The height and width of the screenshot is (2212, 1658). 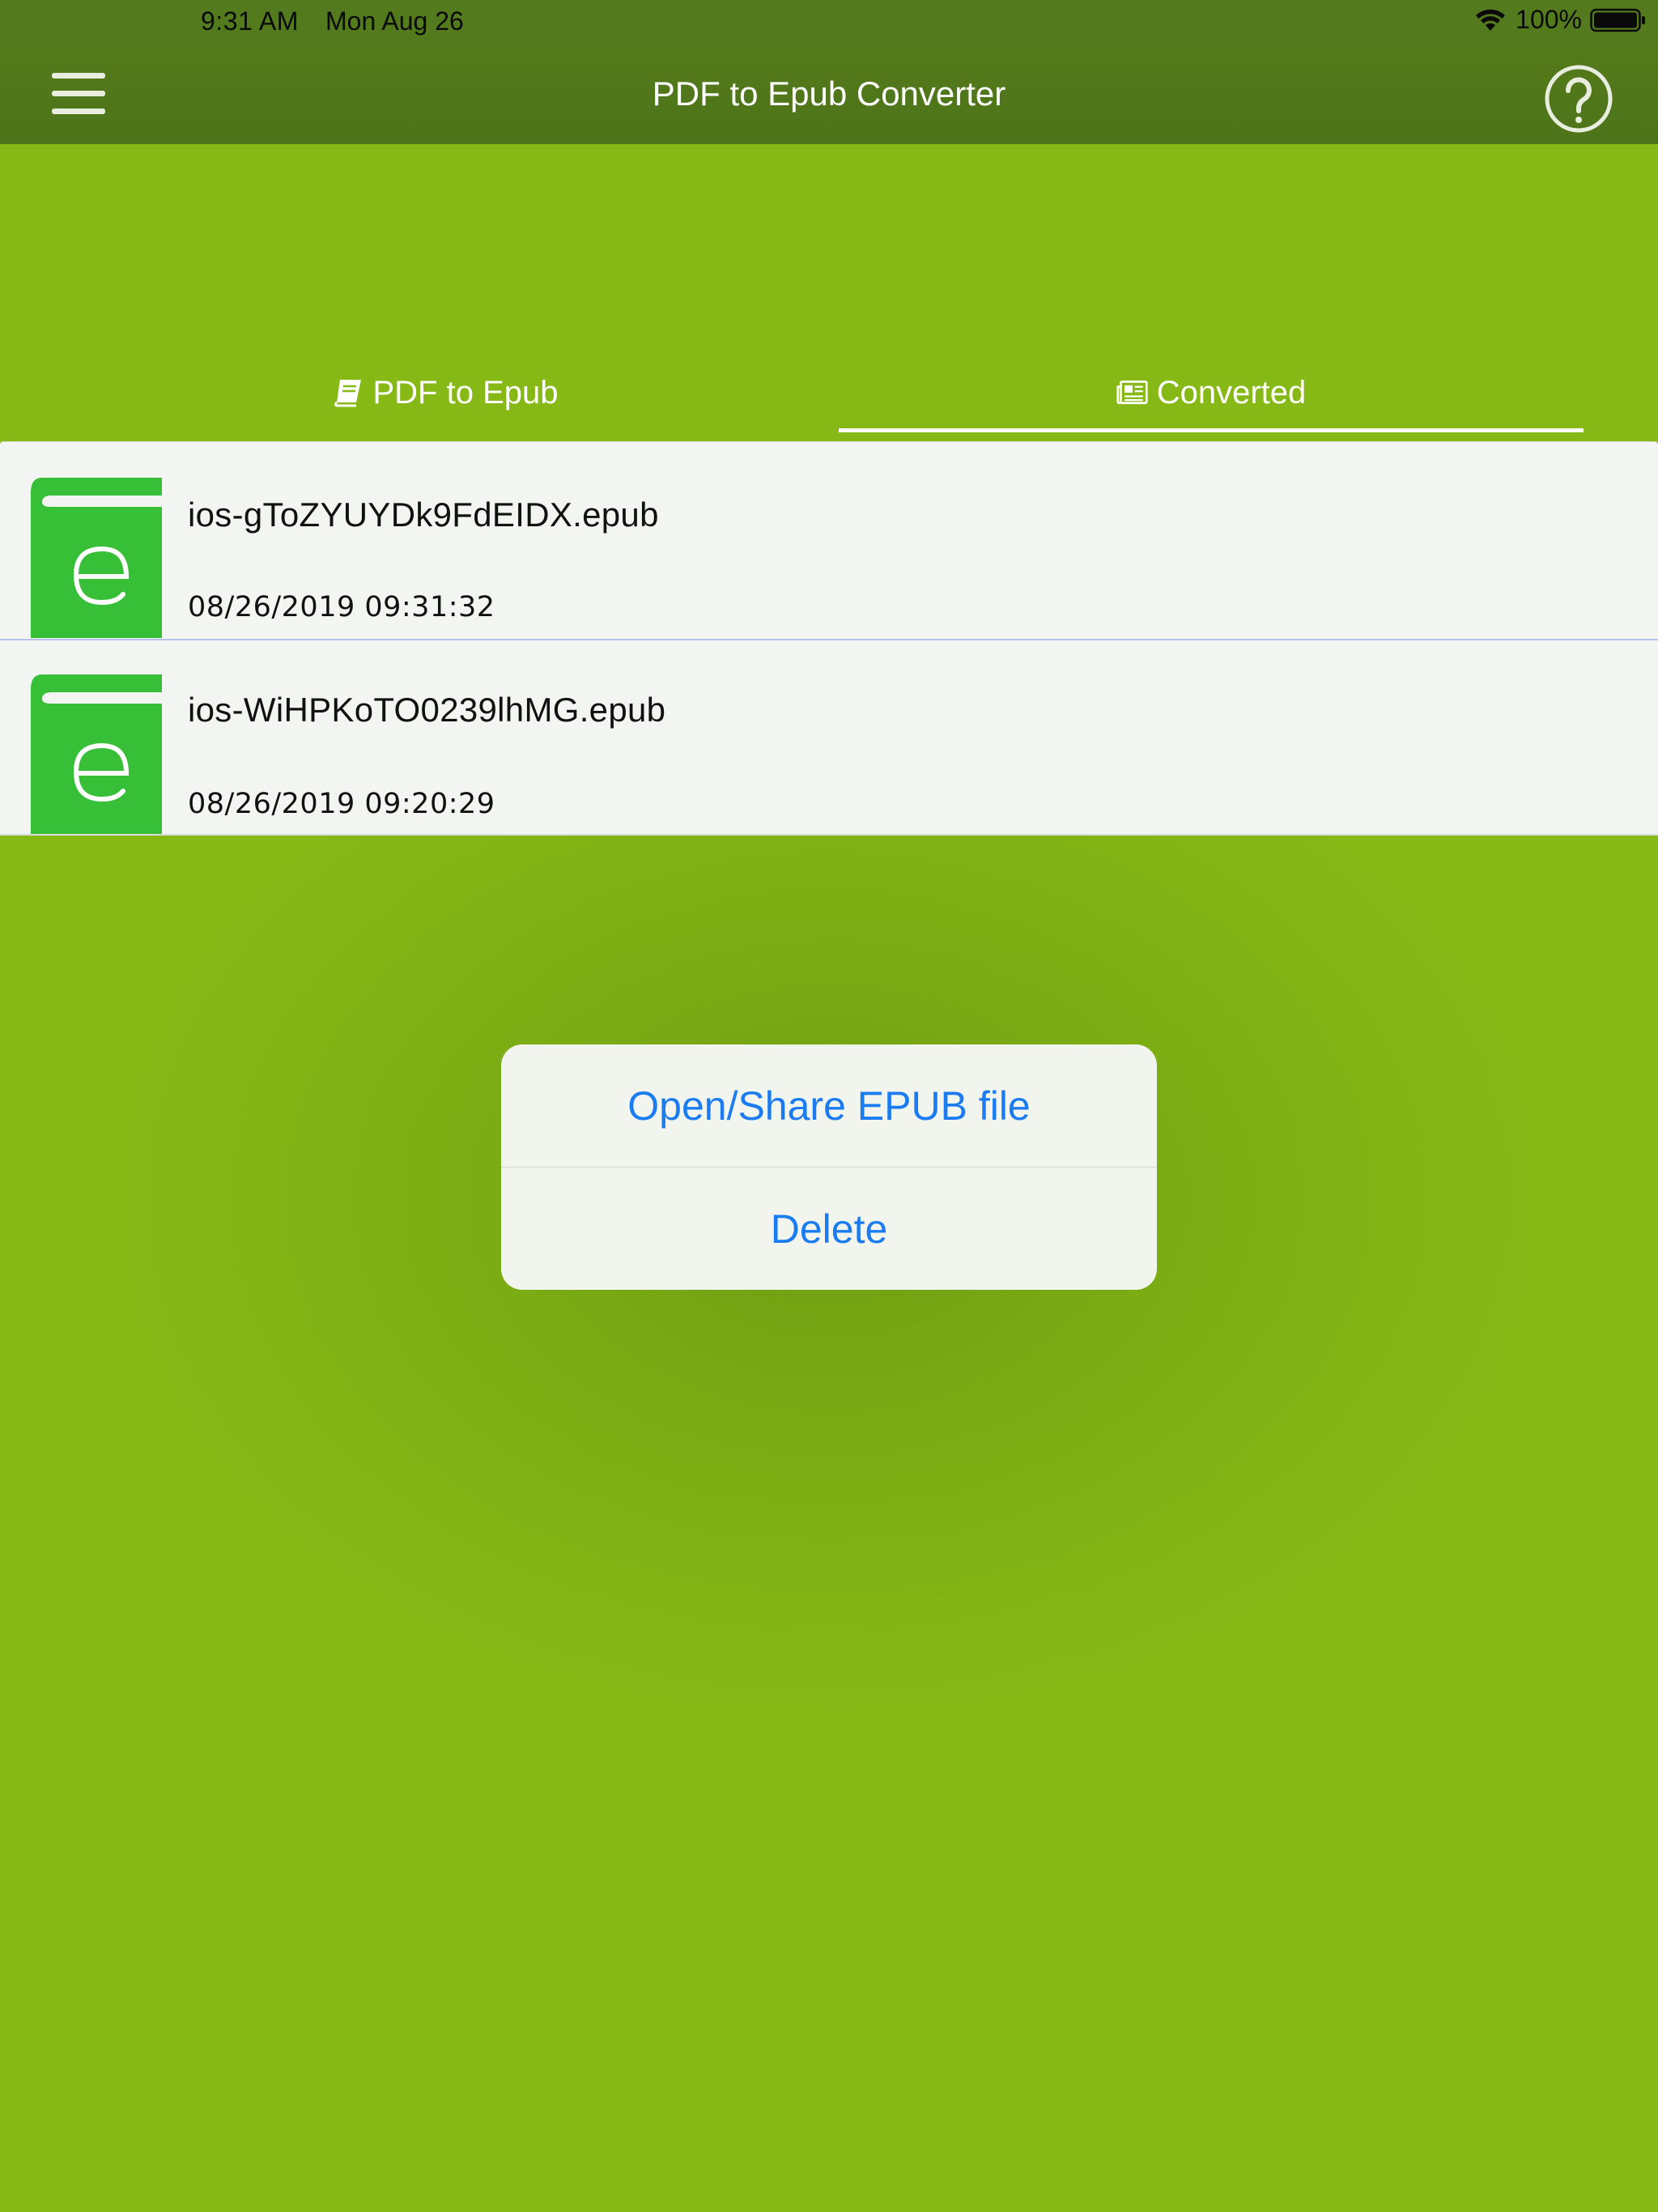 I want to click on file-action-sheet: Open/Share EPUB file Delete, so click(x=829, y=1167).